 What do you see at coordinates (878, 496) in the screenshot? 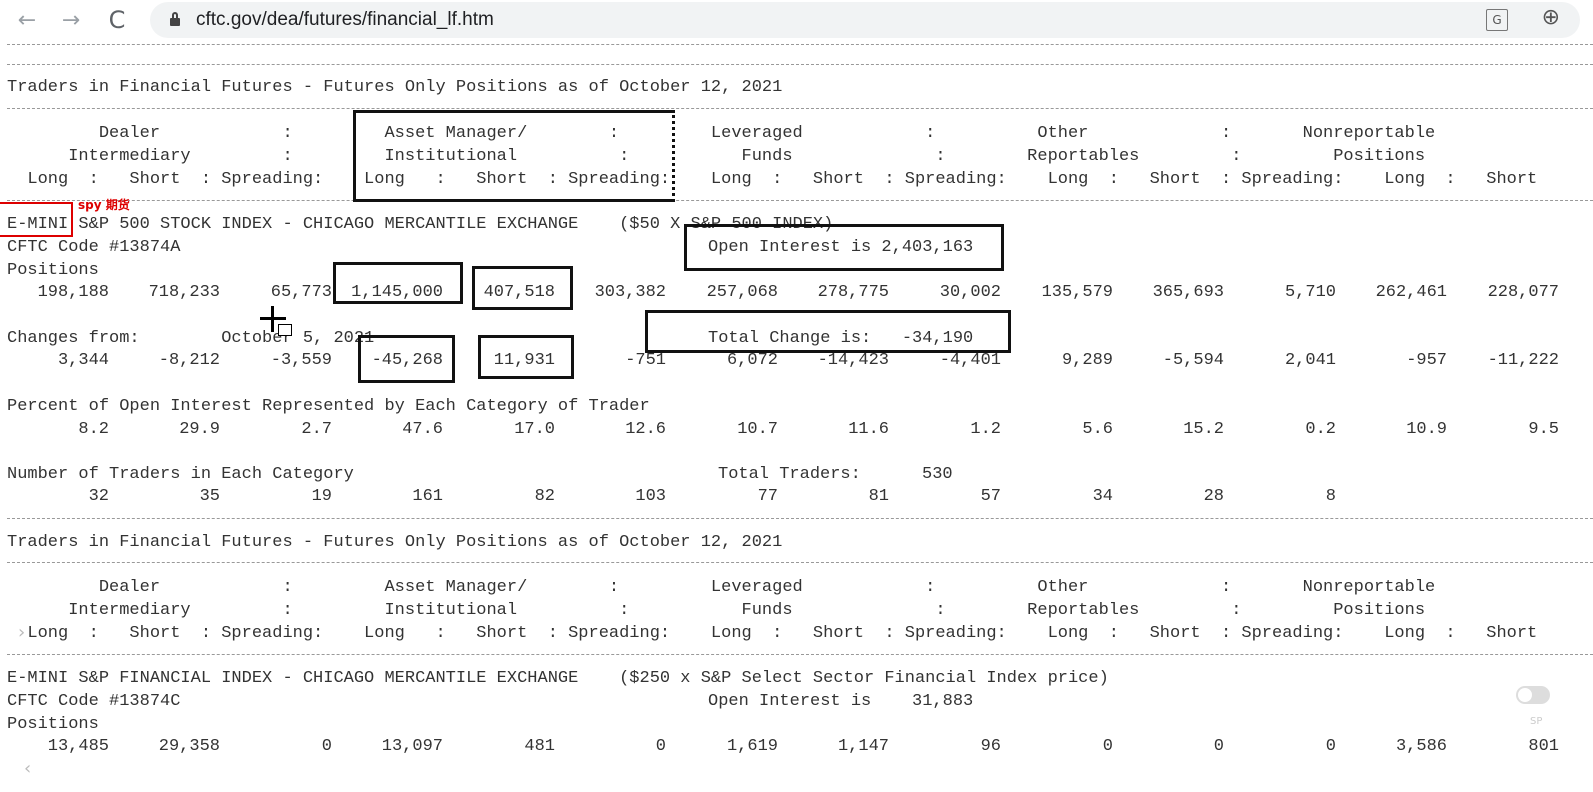
I see `table-cell: 81` at bounding box center [878, 496].